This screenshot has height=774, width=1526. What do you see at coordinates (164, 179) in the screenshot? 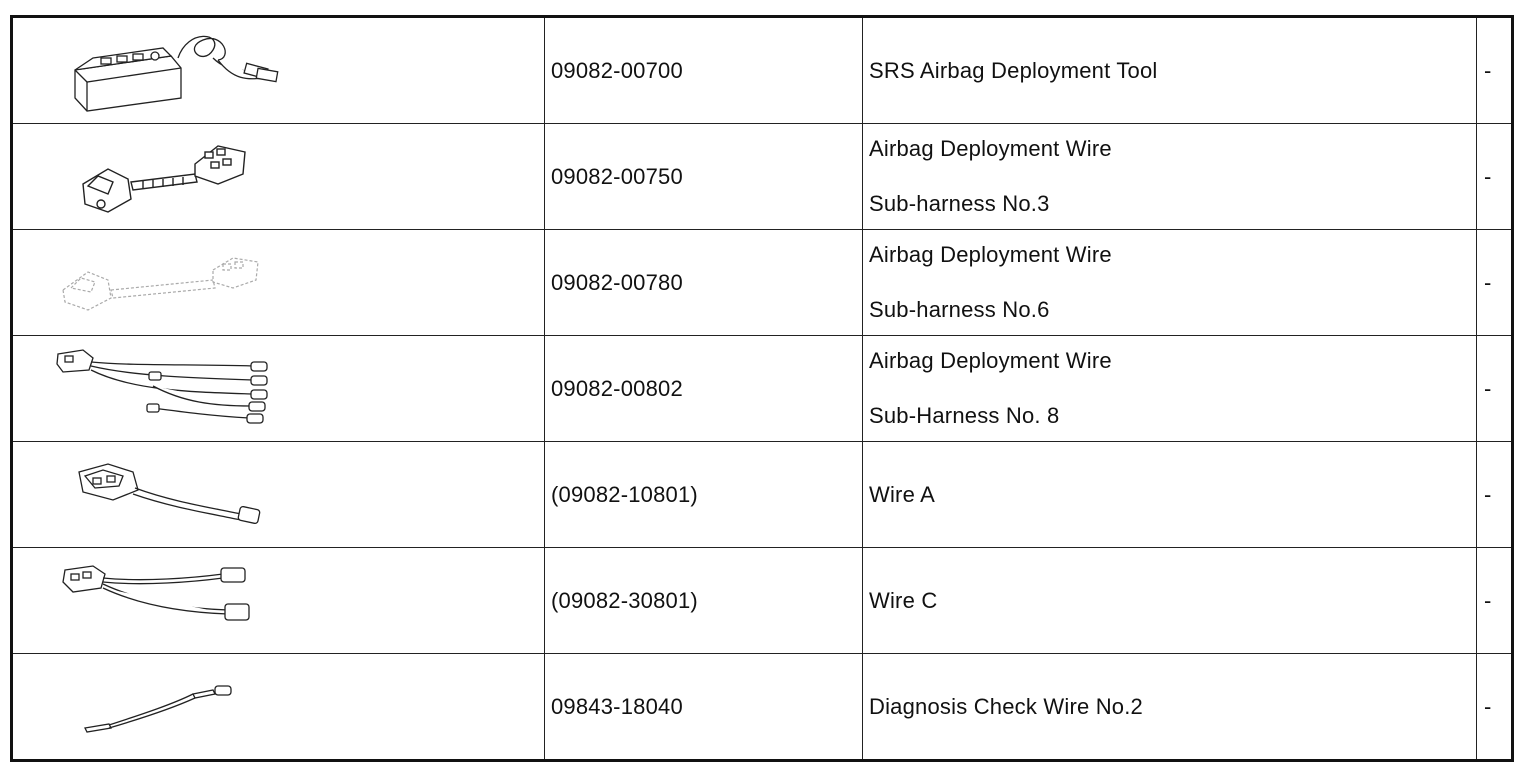
I see `sub-harness-connector-icon` at bounding box center [164, 179].